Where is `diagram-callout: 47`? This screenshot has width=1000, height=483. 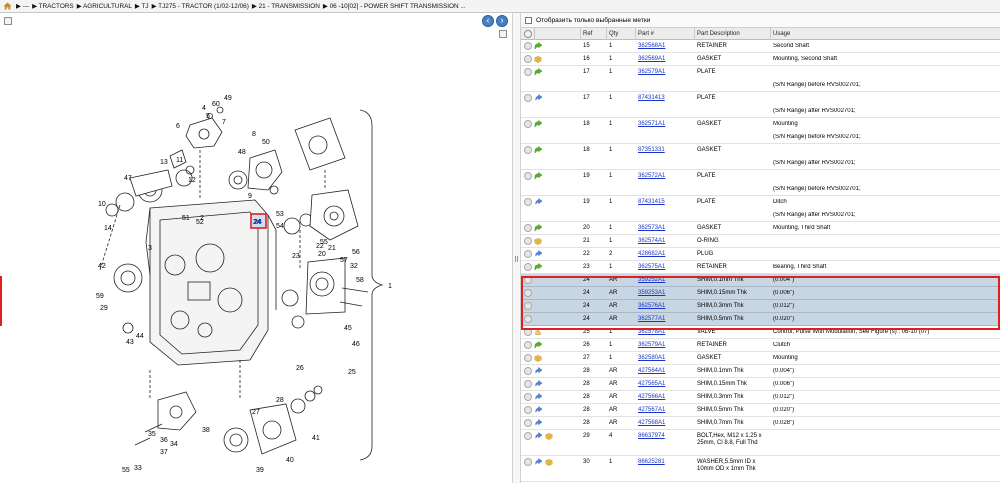 diagram-callout: 47 is located at coordinates (128, 178).